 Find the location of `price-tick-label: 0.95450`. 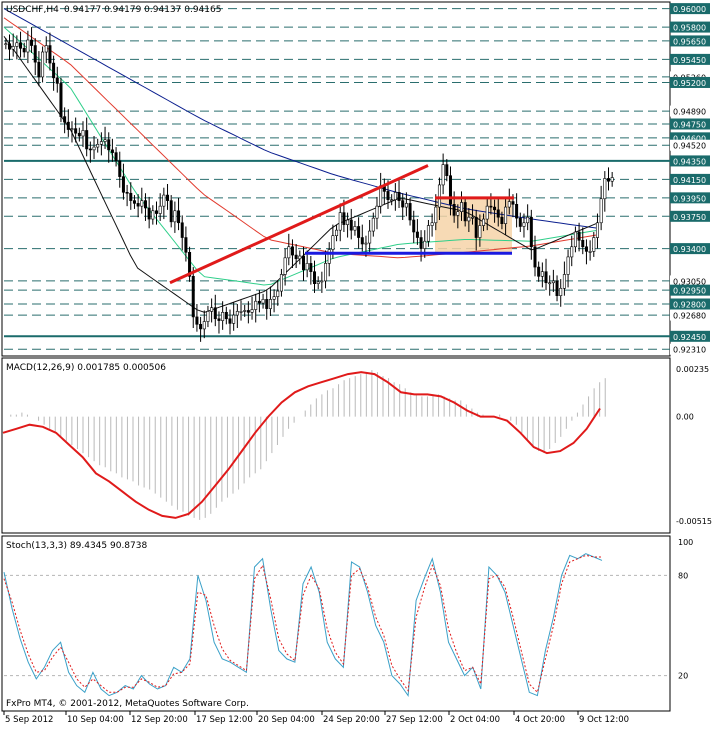

price-tick-label: 0.95450 is located at coordinates (689, 60).